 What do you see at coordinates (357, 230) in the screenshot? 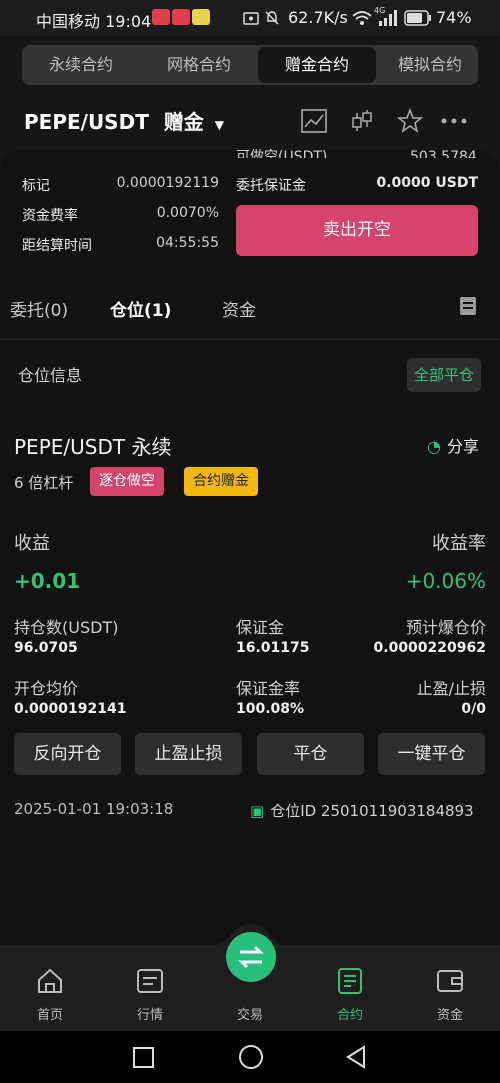
I see `sell-short-button: 卖出开空` at bounding box center [357, 230].